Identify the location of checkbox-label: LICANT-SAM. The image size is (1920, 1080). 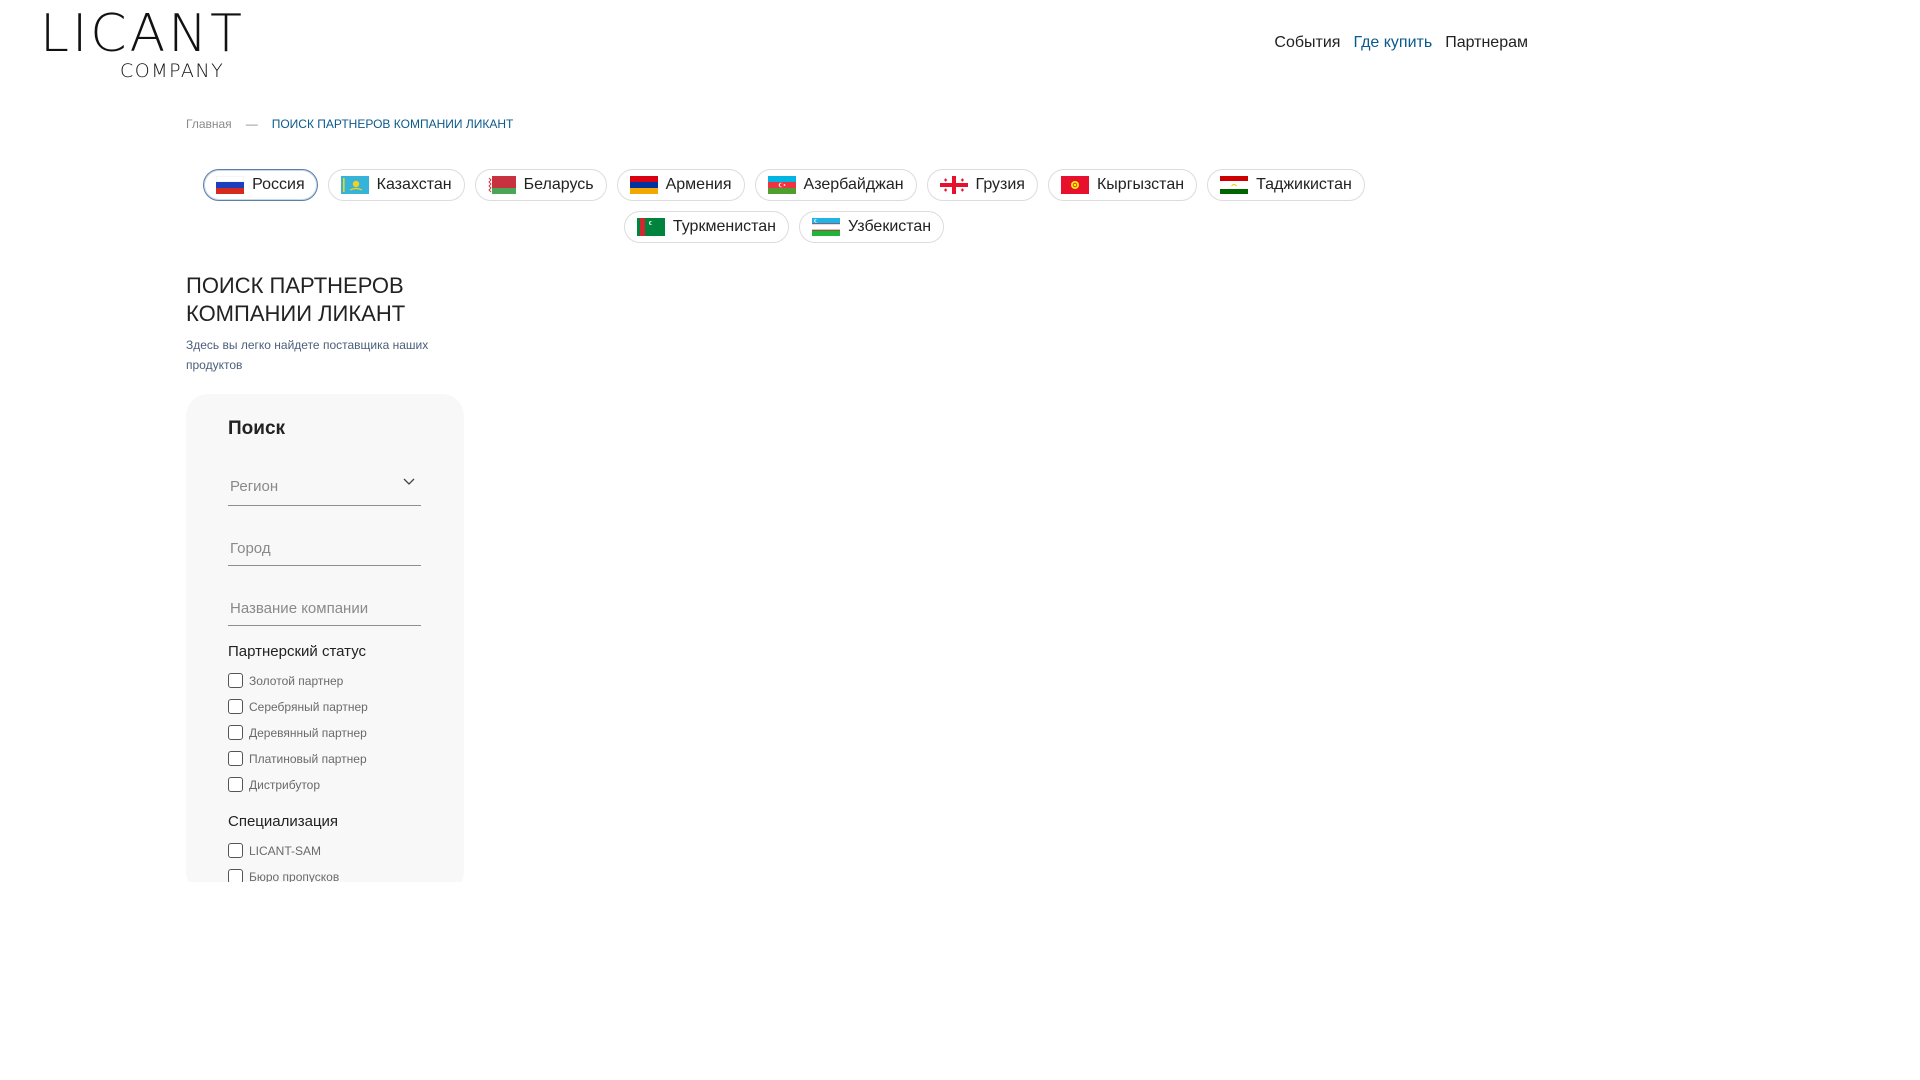
(285, 850).